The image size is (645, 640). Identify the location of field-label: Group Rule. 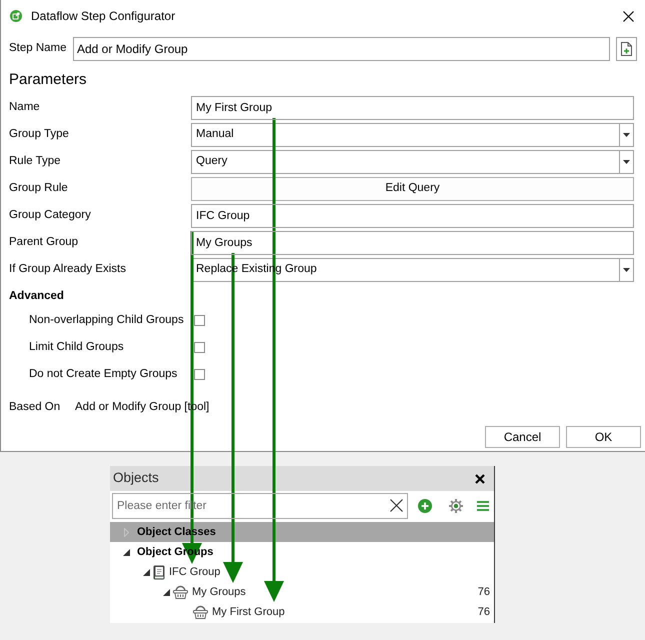
(38, 188).